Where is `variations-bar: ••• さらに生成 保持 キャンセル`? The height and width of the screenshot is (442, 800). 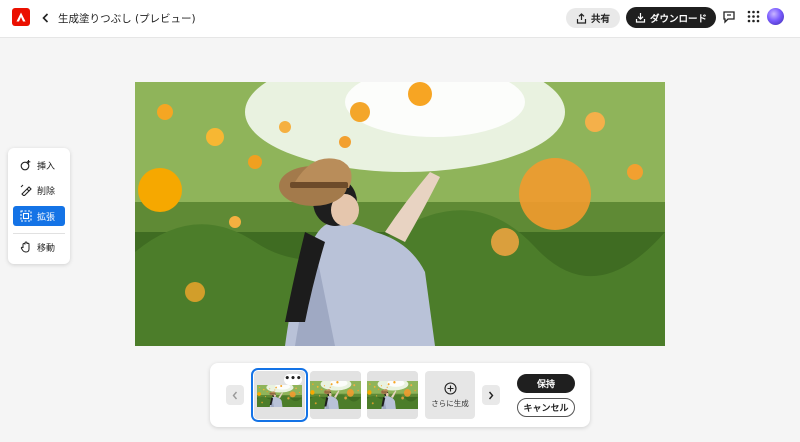 variations-bar: ••• さらに生成 保持 キャンセル is located at coordinates (400, 395).